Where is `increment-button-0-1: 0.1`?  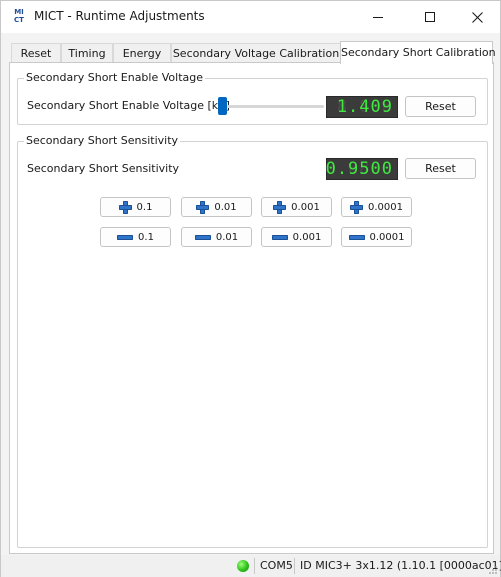
increment-button-0-1: 0.1 is located at coordinates (135, 207).